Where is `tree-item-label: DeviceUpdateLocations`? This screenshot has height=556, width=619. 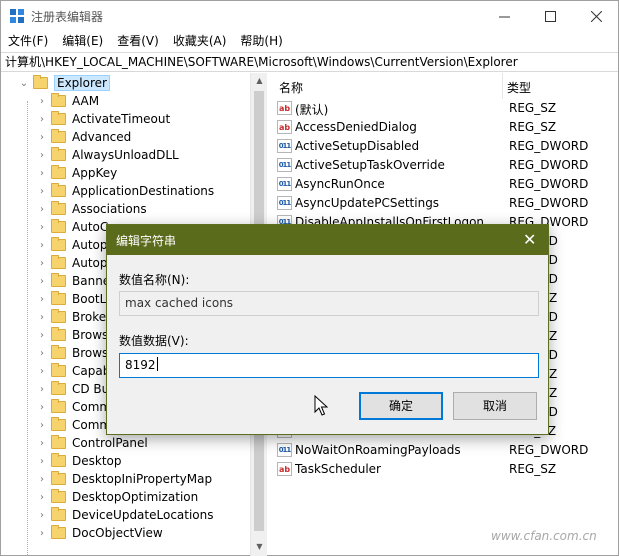
tree-item-label: DeviceUpdateLocations is located at coordinates (143, 515).